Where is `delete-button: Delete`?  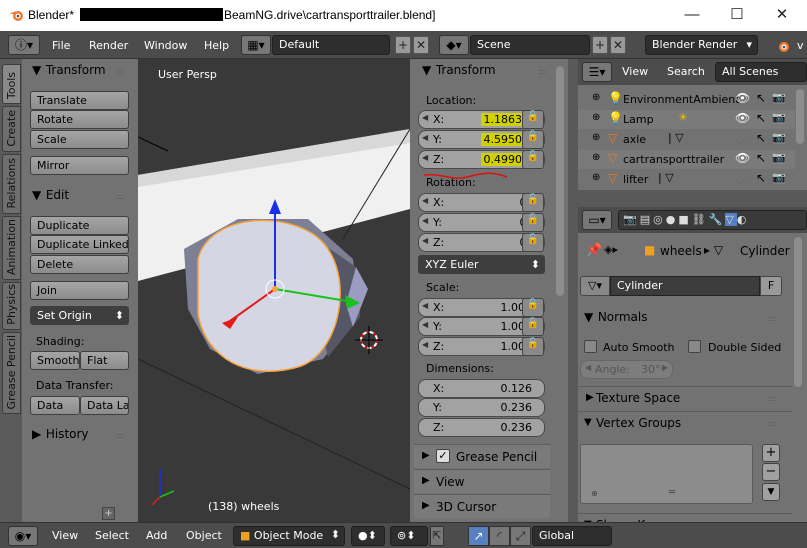 delete-button: Delete is located at coordinates (79, 264).